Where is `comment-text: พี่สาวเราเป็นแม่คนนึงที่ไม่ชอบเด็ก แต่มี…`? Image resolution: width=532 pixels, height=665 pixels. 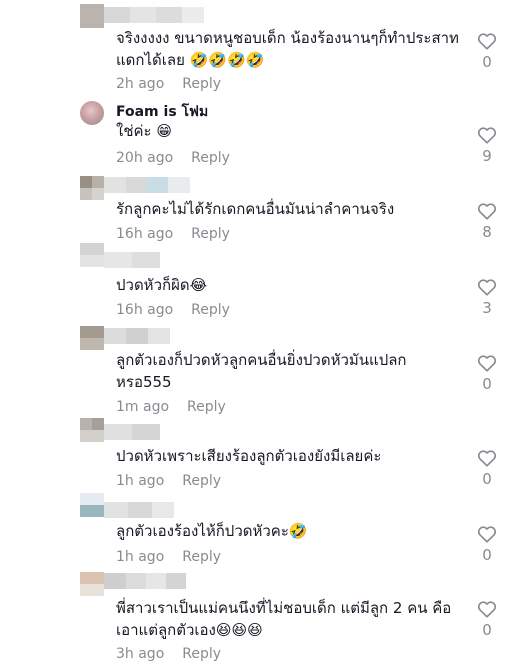
comment-text: พี่สาวเราเป็นแม่คนนึงที่ไม่ชอบเด็ก แต่มี… is located at coordinates (284, 619).